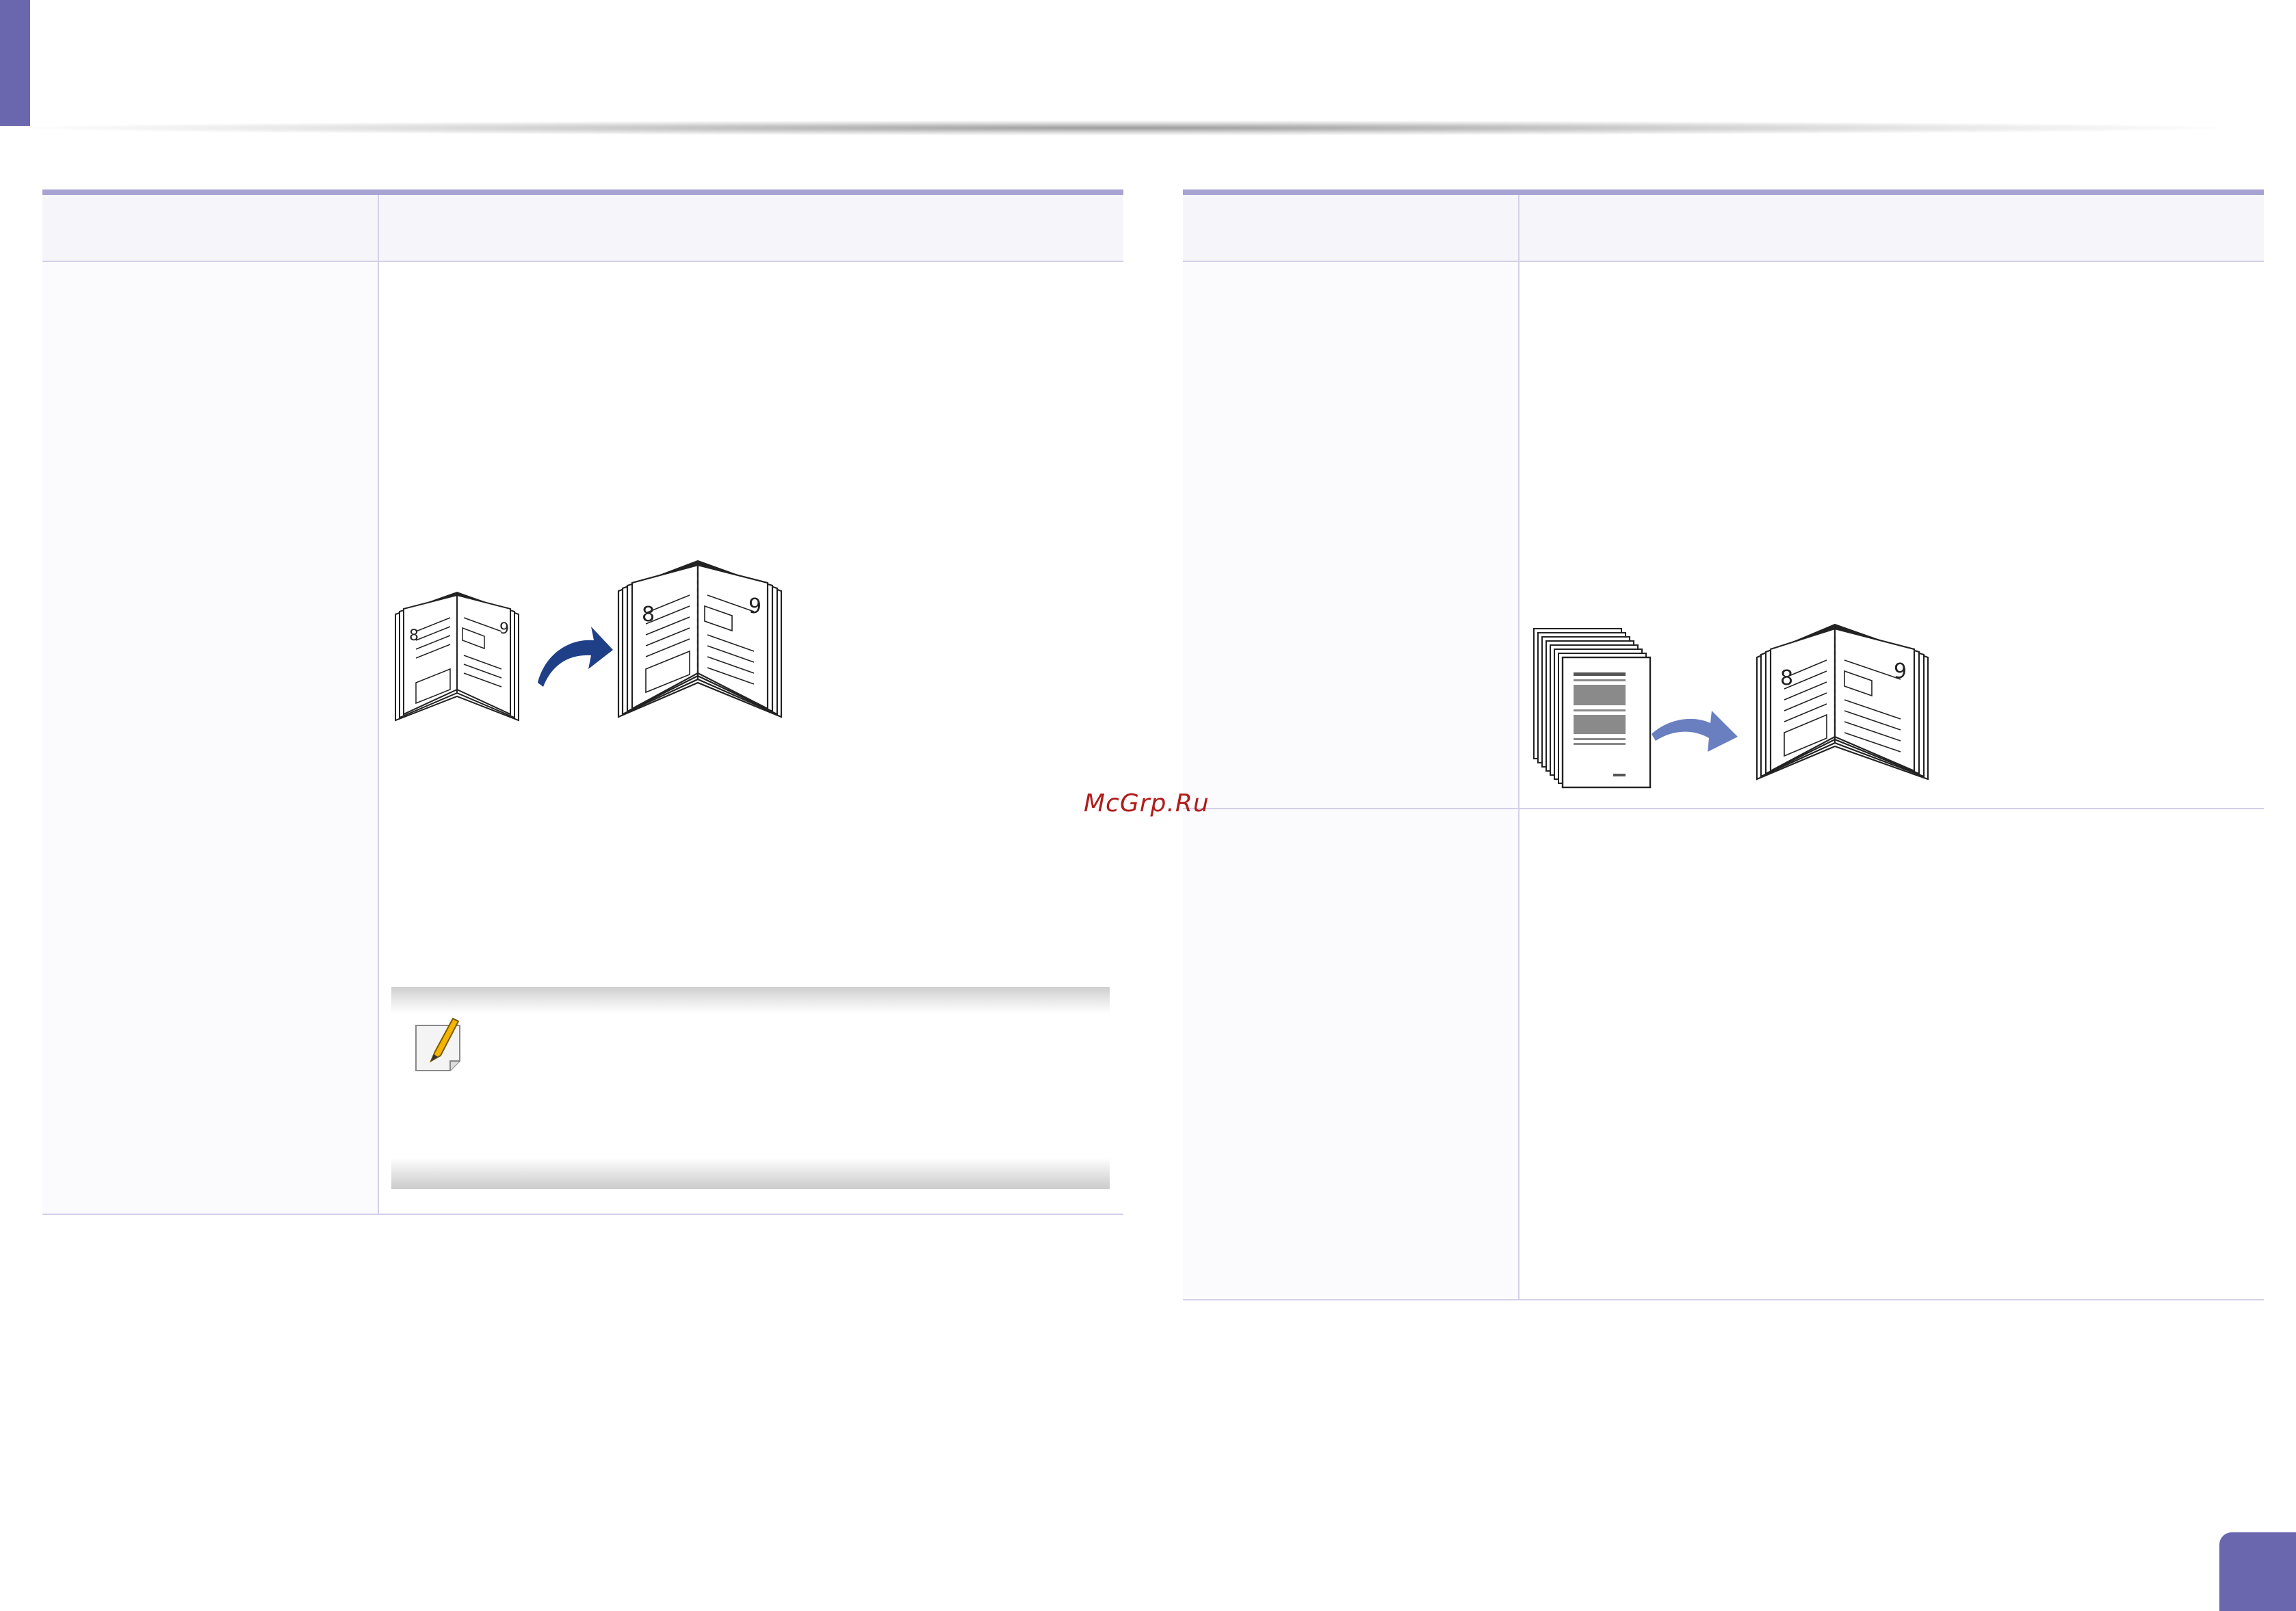  Describe the element at coordinates (1787, 678) in the screenshot. I see `booklet-left-number: 8` at that location.